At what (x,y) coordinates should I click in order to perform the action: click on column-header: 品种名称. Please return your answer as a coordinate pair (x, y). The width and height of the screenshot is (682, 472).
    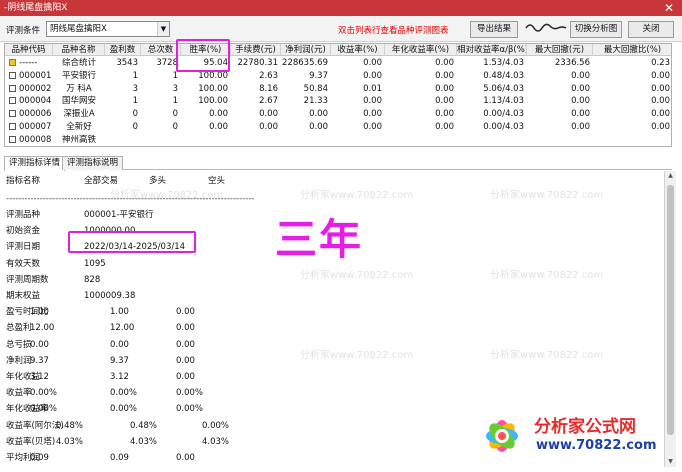
    Looking at the image, I should click on (79, 50).